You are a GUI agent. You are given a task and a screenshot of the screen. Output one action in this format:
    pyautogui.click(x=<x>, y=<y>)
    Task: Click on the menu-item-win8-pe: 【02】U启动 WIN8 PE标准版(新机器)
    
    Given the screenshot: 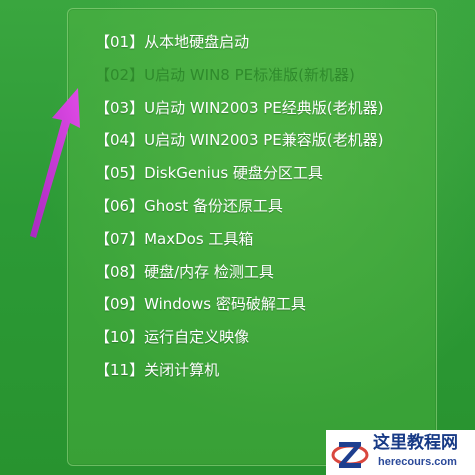 What is the action you would take?
    pyautogui.click(x=251, y=75)
    